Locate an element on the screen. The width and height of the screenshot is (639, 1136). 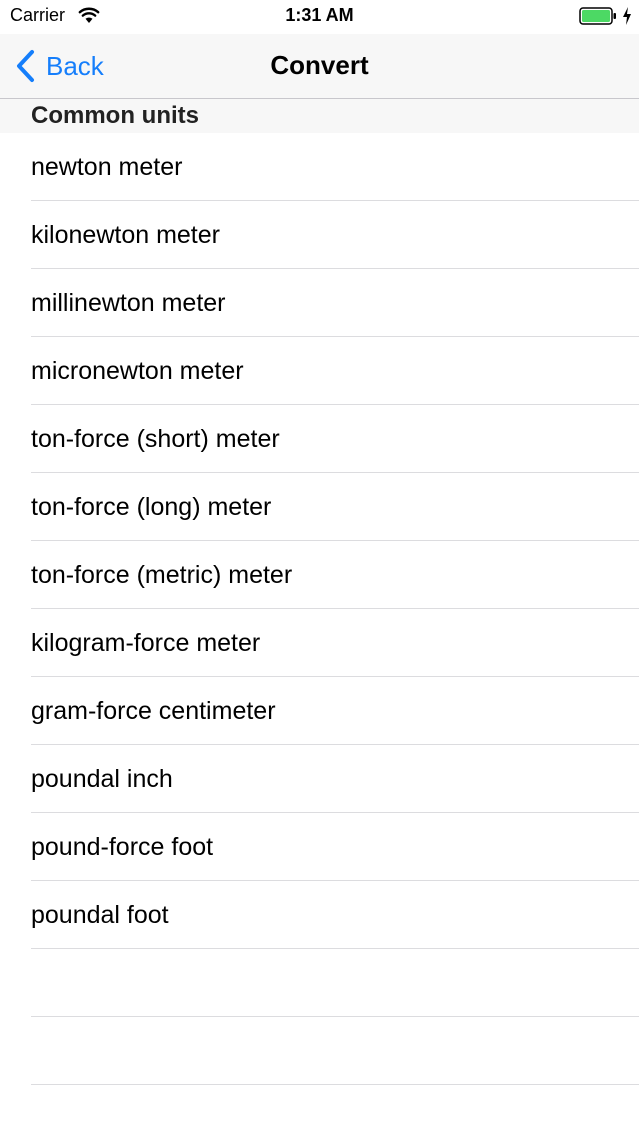
list-item-label: kilonewton meter is located at coordinates (125, 235).